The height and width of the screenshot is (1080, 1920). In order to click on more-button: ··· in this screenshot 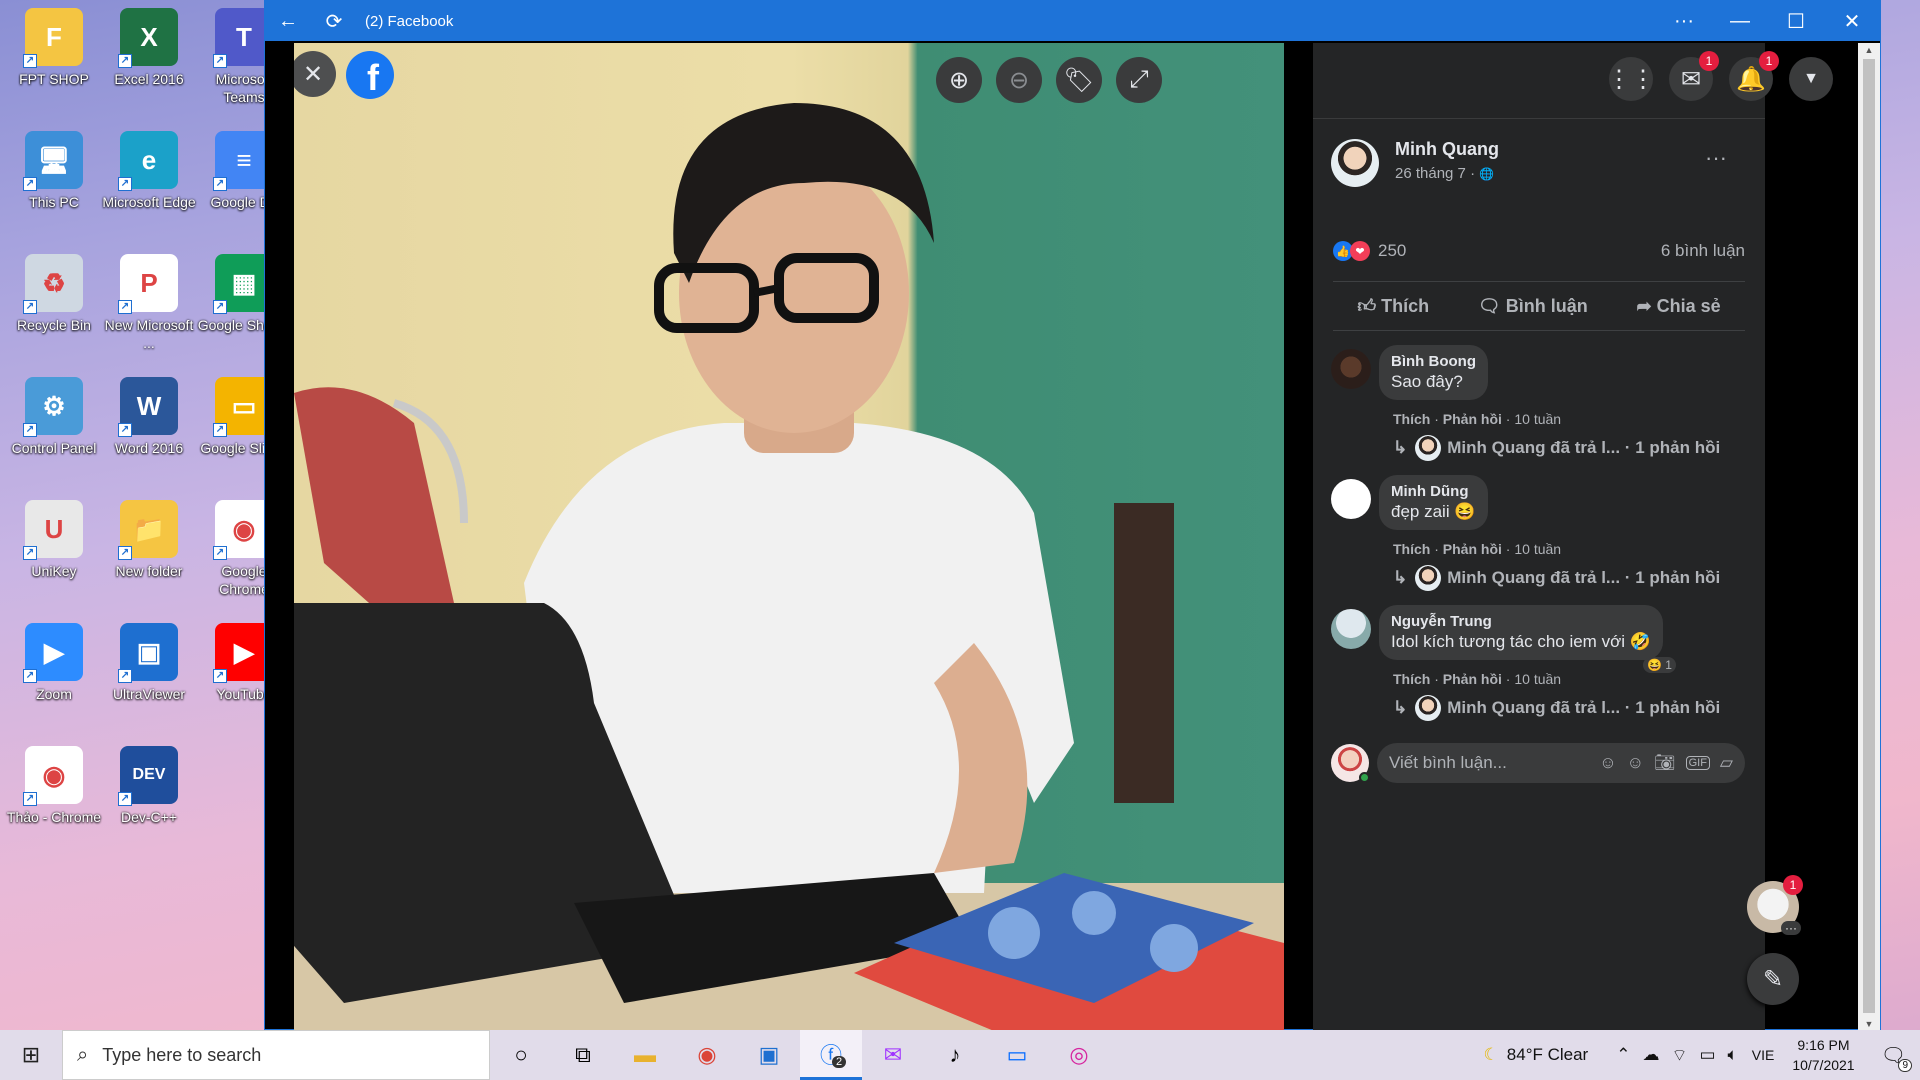, I will do `click(1684, 21)`.